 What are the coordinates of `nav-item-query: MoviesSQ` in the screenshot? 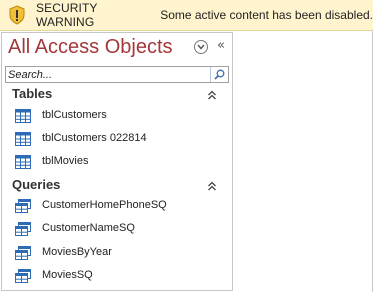 It's located at (117, 276).